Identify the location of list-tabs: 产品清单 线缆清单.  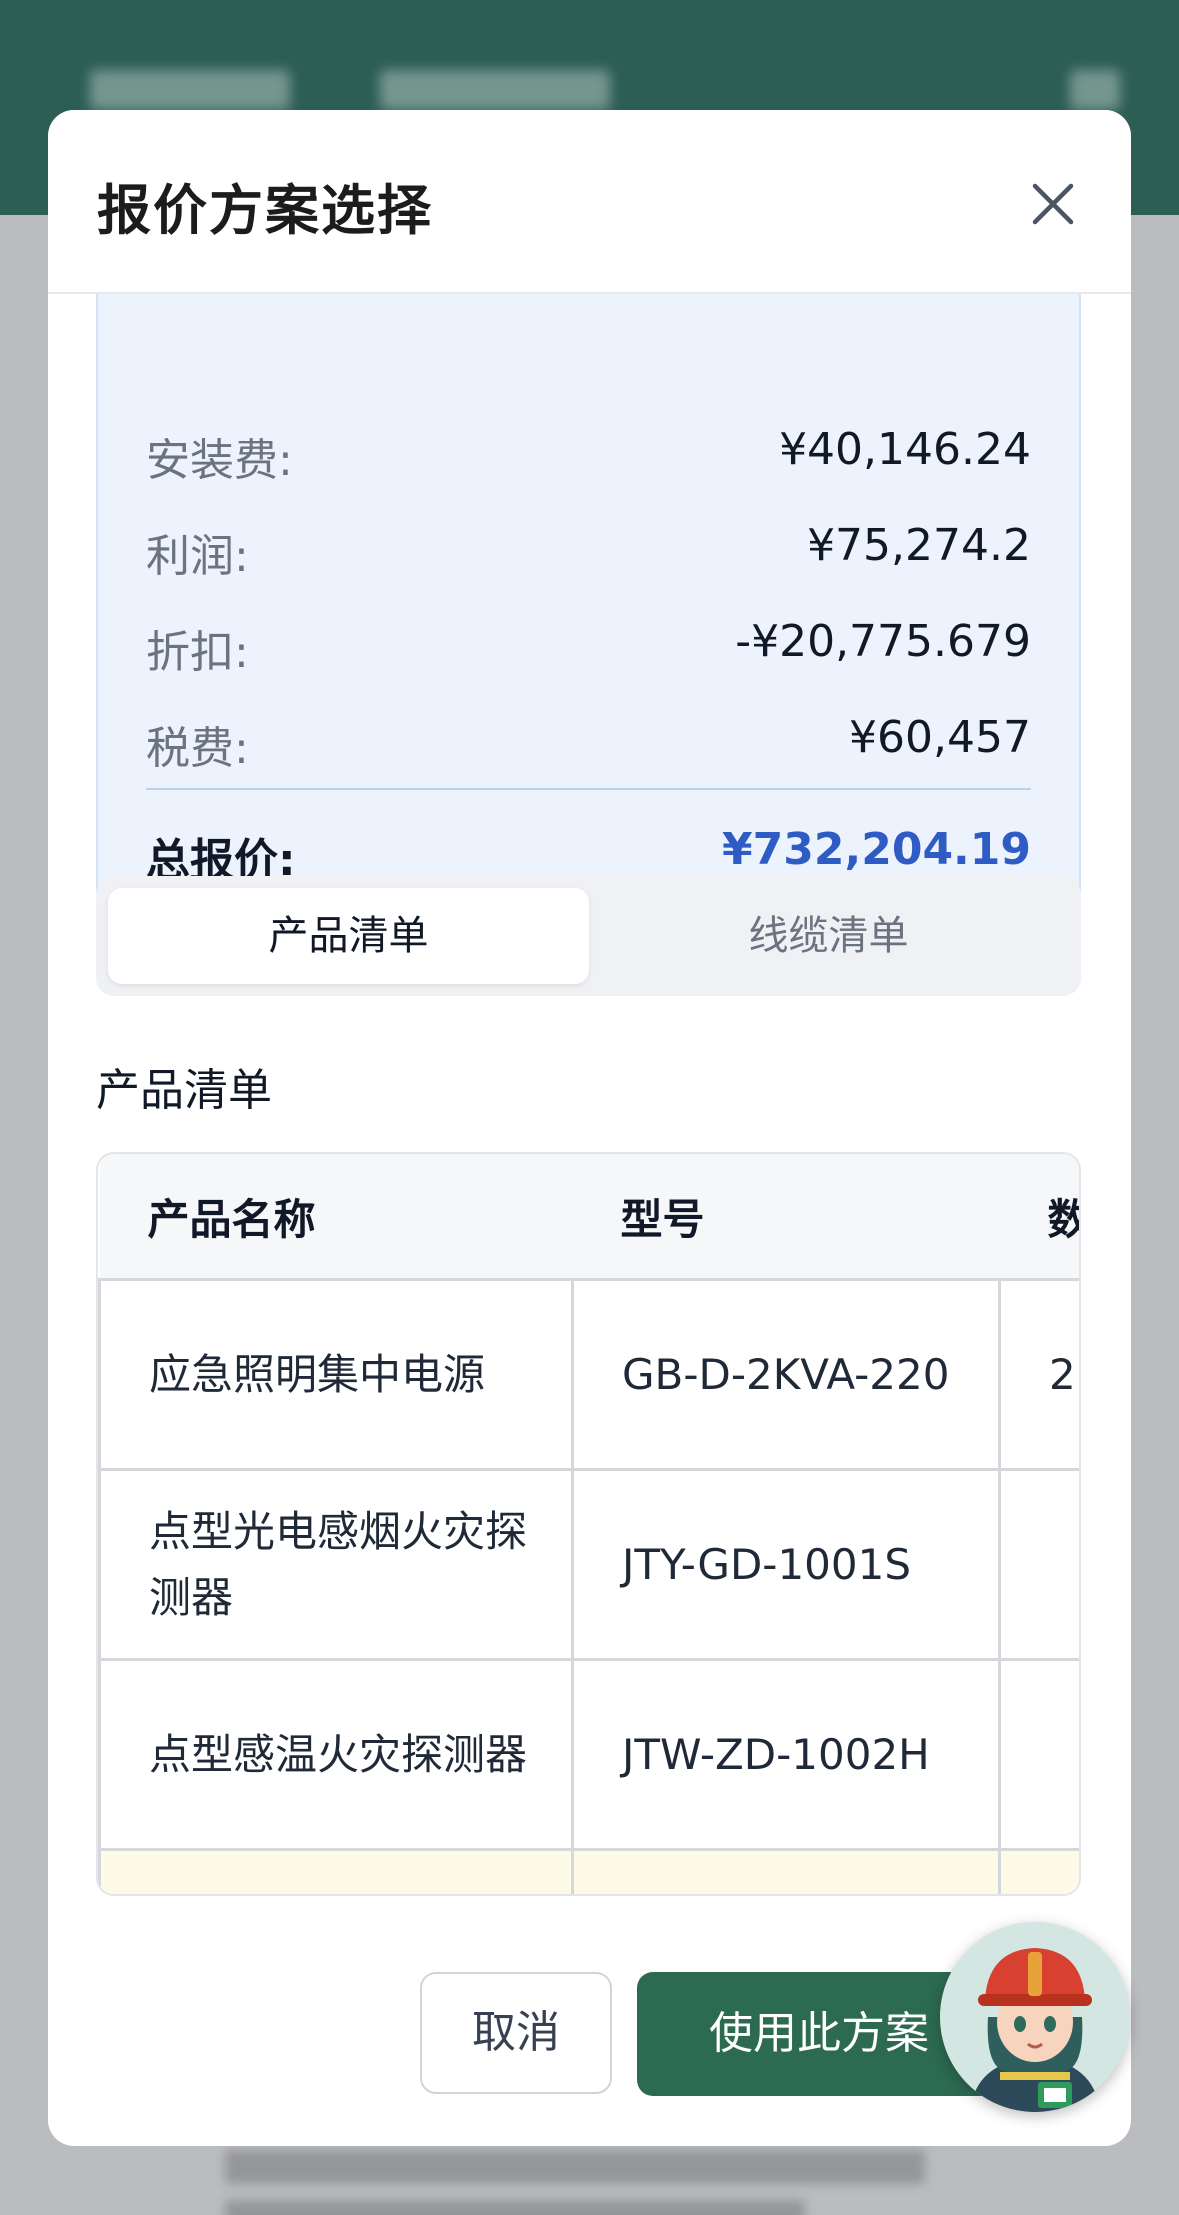
(588, 936).